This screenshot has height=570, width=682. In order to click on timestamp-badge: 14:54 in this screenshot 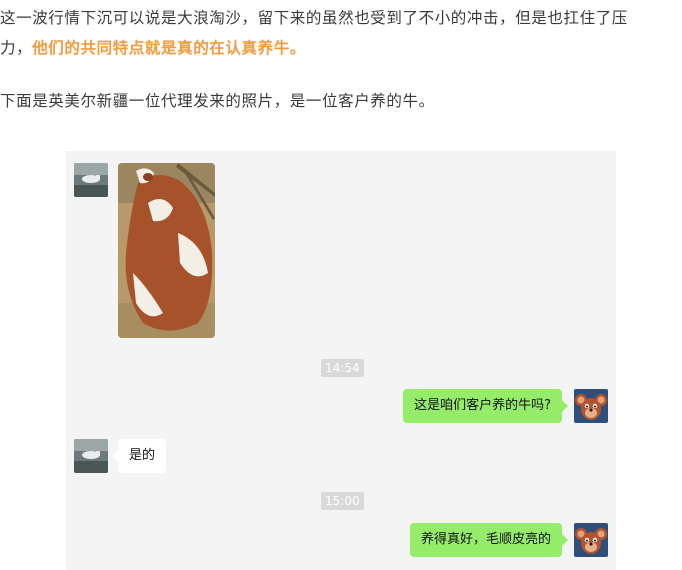, I will do `click(342, 368)`.